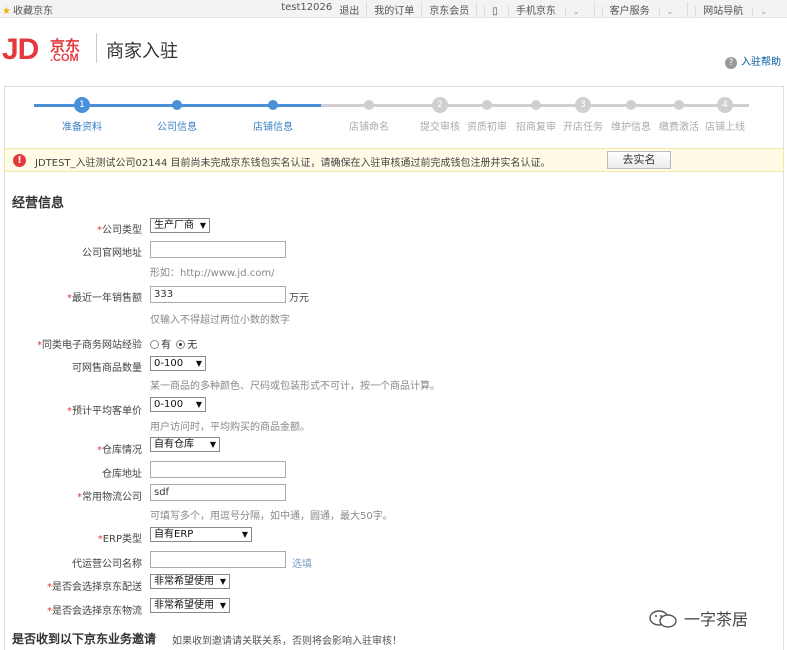 Image resolution: width=787 pixels, height=650 pixels. I want to click on jd-delivery-select: 非常希望使用 ▼, so click(190, 581).